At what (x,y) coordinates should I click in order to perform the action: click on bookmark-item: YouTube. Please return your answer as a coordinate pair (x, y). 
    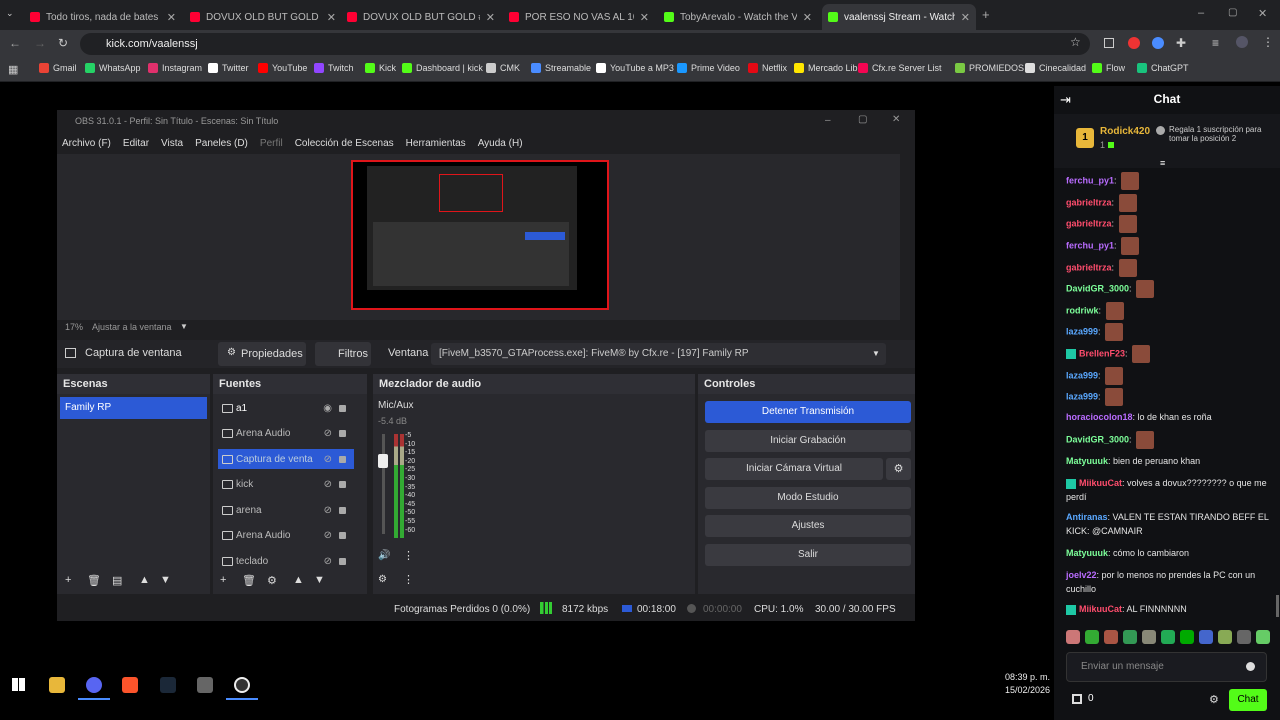
    Looking at the image, I should click on (282, 68).